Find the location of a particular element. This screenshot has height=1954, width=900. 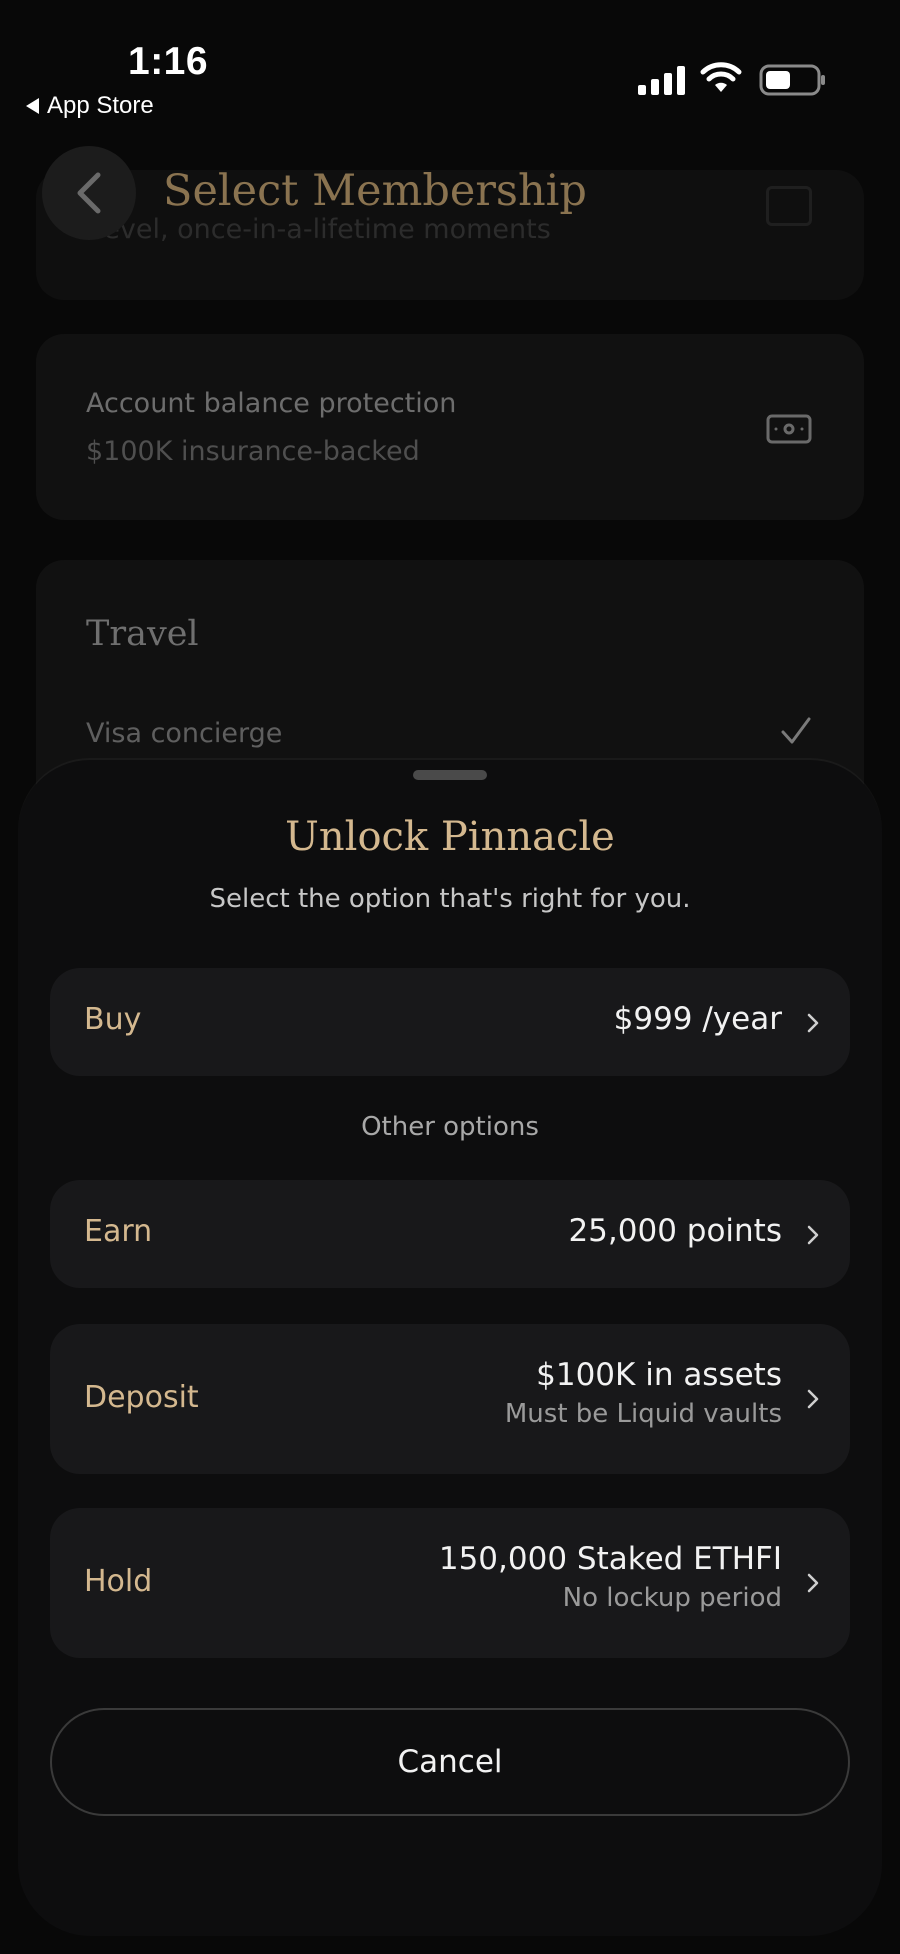

page-title: Select Membership is located at coordinates (375, 191).